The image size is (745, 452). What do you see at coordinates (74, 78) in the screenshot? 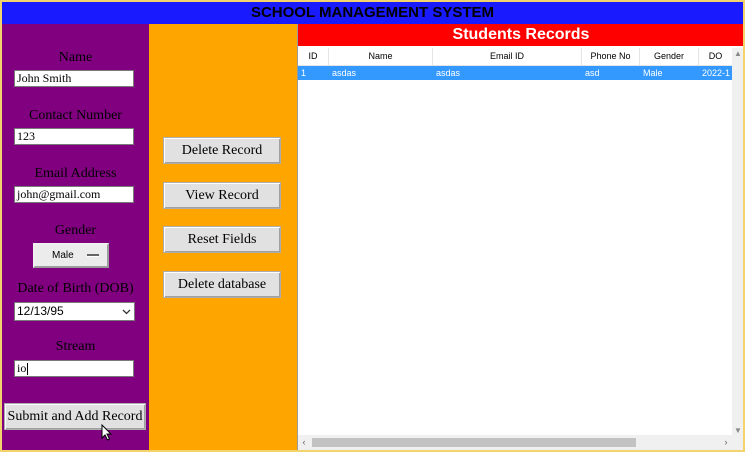
I see `name-field: John Smith` at bounding box center [74, 78].